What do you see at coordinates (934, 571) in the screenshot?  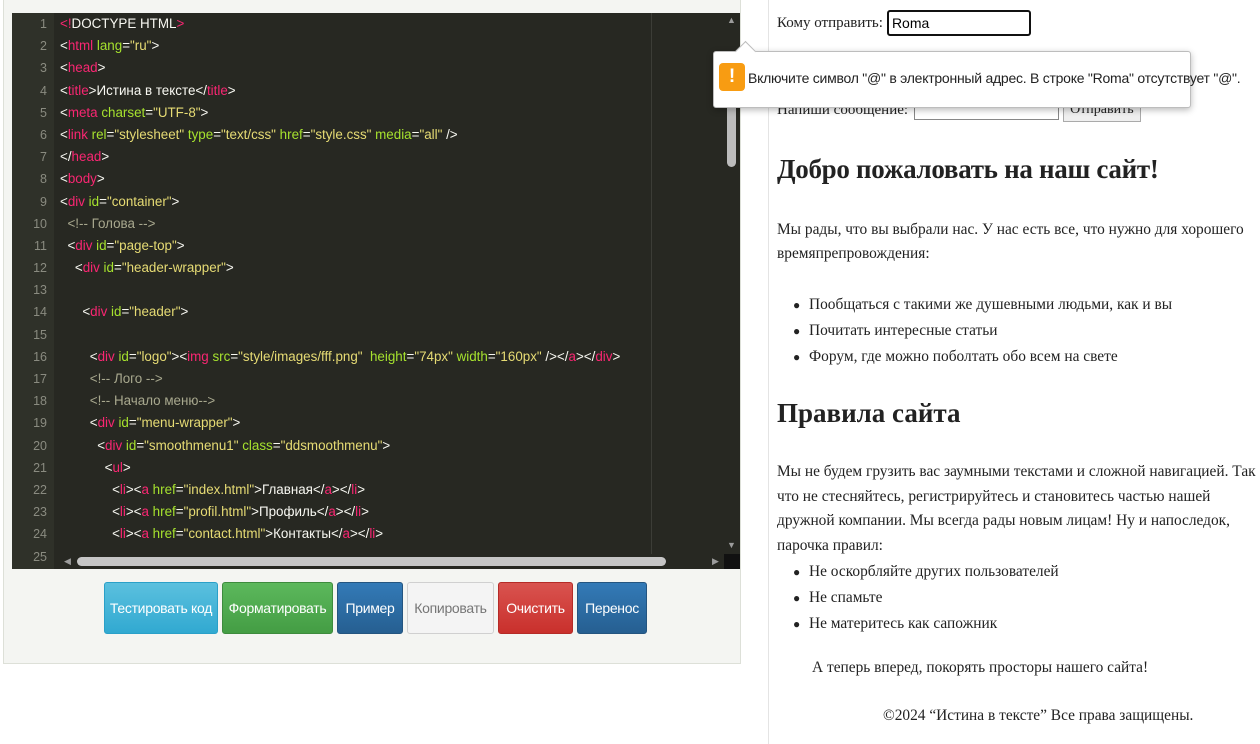 I see `list-item-text: Не оскорбляйте других пользователей` at bounding box center [934, 571].